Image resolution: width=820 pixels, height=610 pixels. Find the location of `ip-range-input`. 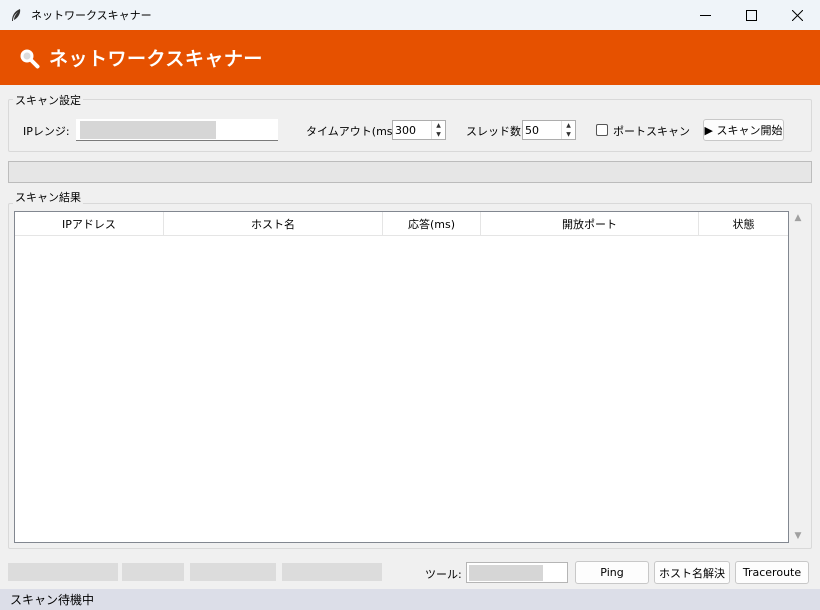

ip-range-input is located at coordinates (177, 130).